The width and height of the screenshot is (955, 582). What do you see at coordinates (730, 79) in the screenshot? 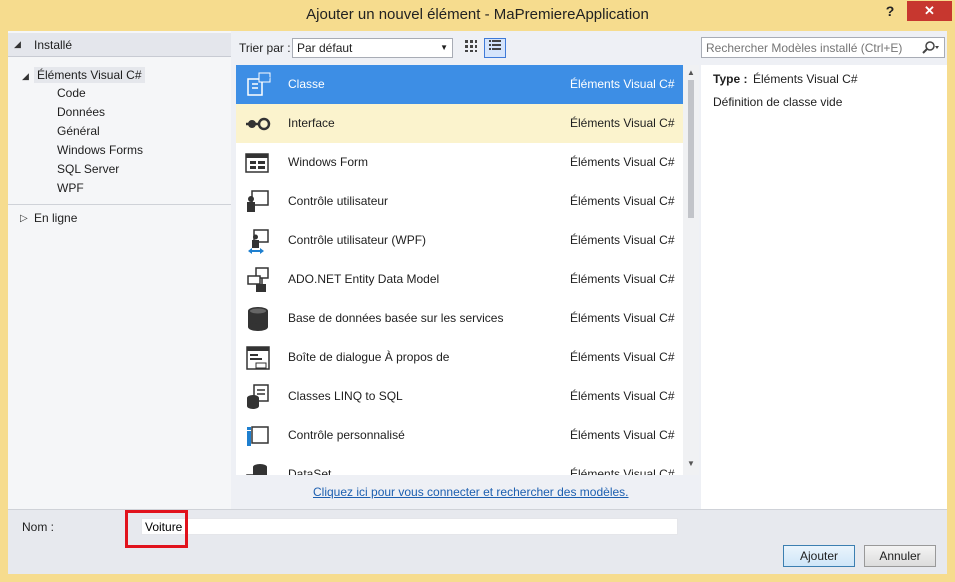
I see `type-label: Type :` at bounding box center [730, 79].